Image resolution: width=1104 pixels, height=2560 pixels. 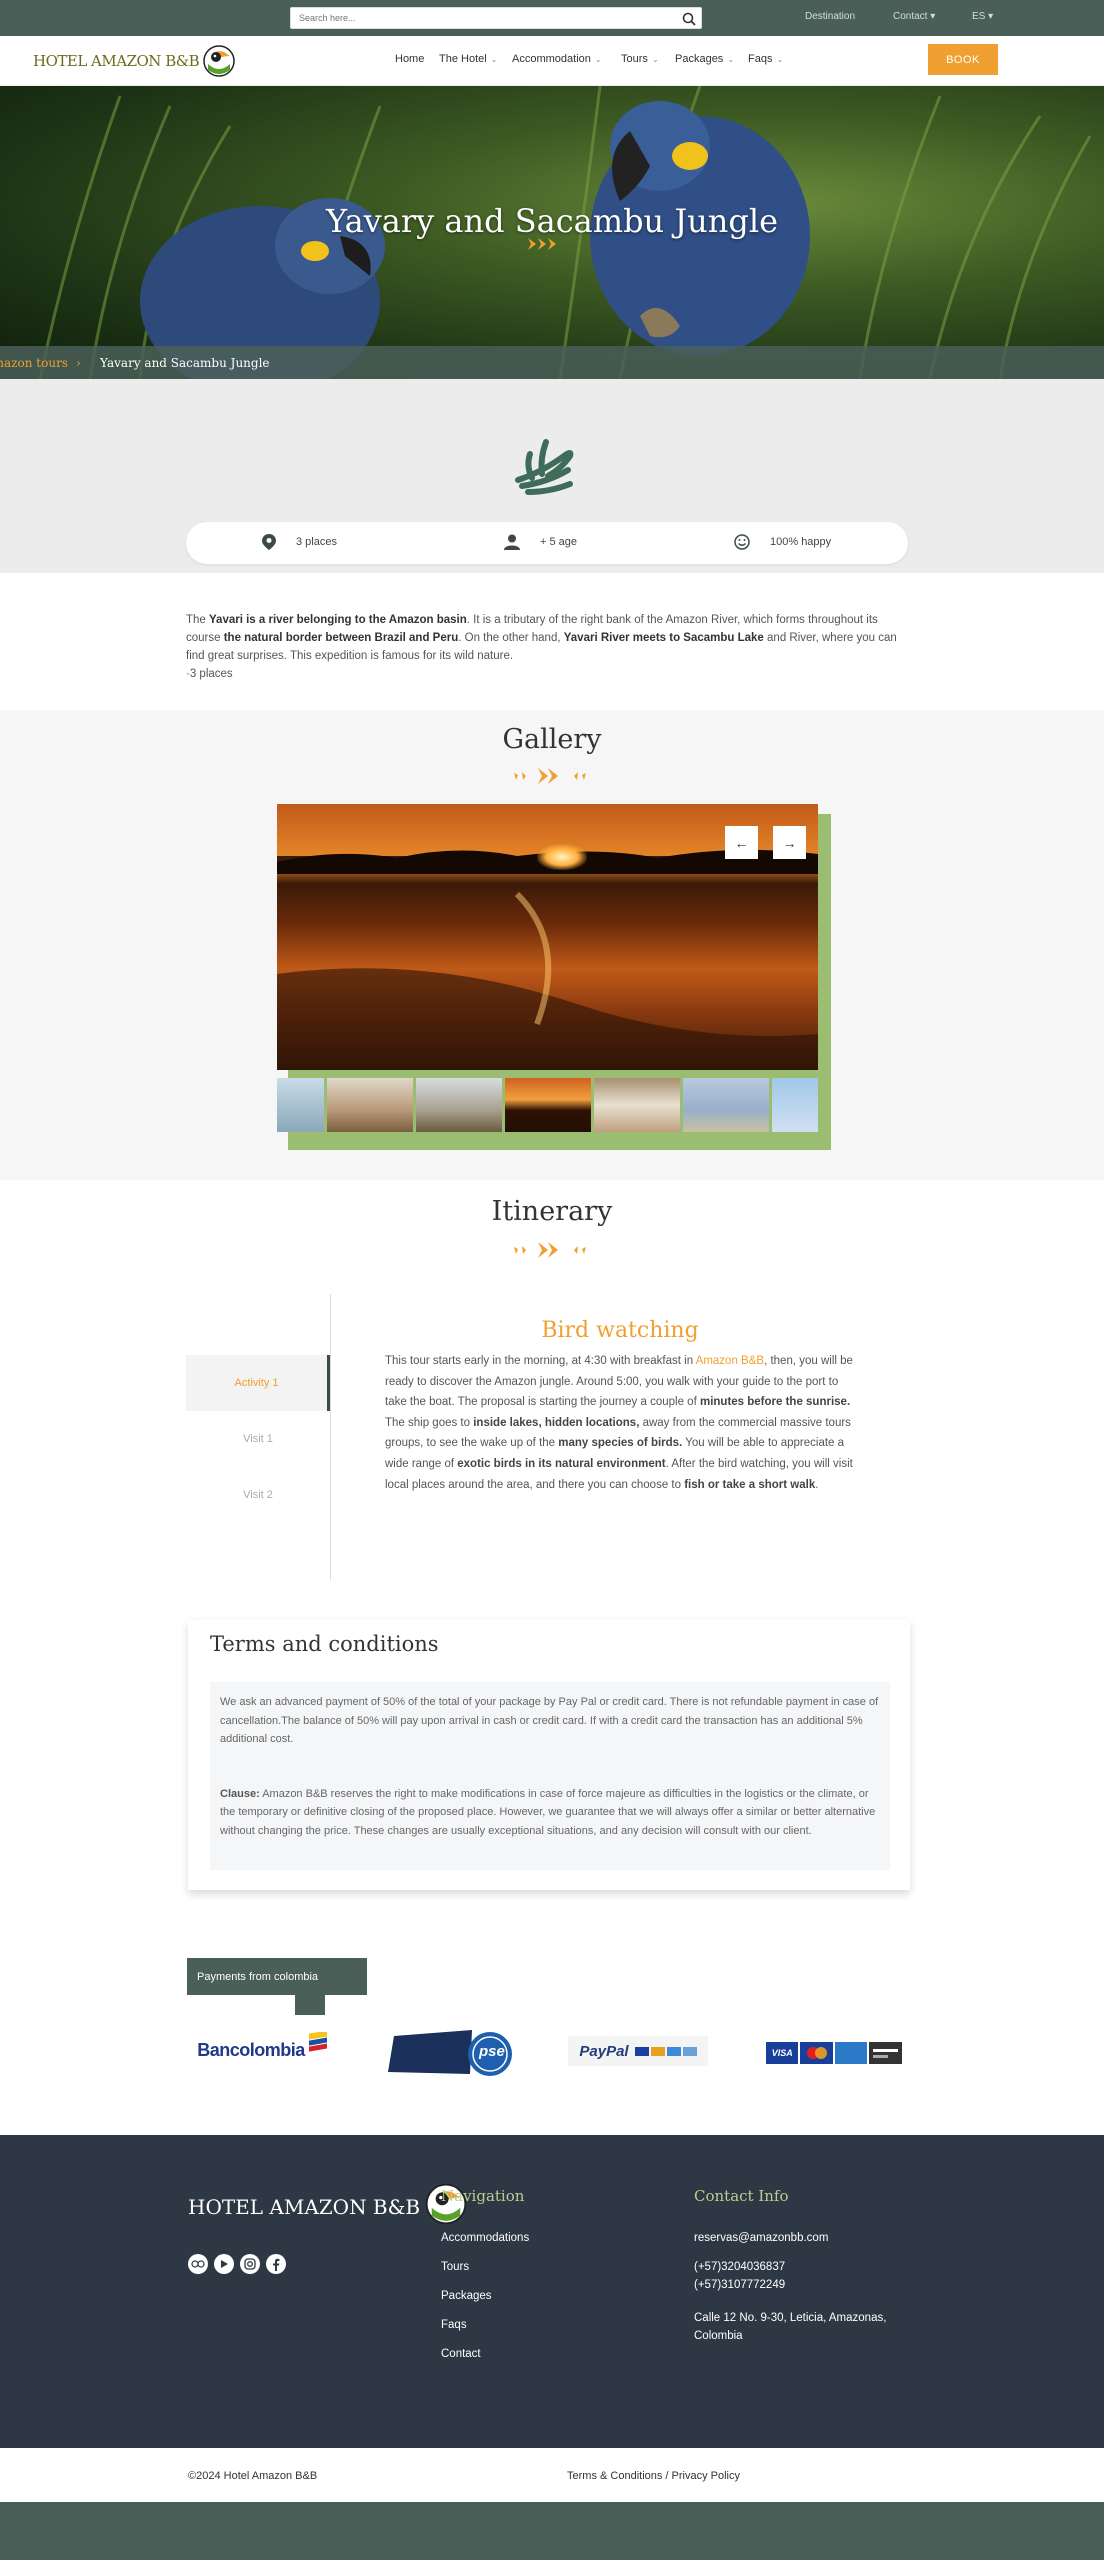 I want to click on bancolombia-text: Bancolombia, so click(x=251, y=2049).